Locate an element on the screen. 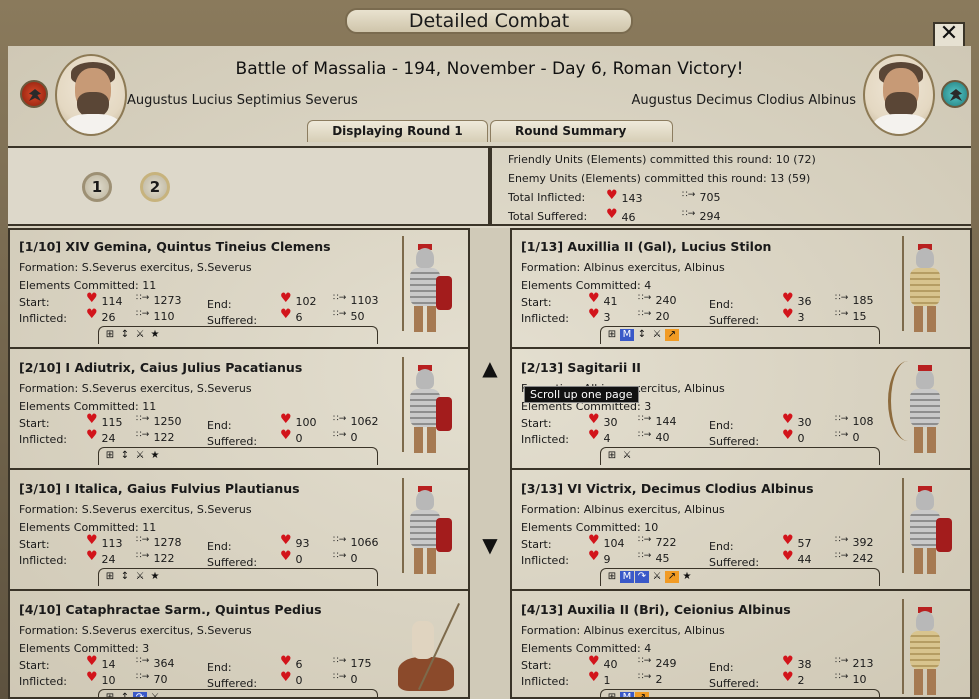 This screenshot has width=979, height=699. unit-abilities: ⊞ ↕ ⚔ ★ is located at coordinates (238, 335).